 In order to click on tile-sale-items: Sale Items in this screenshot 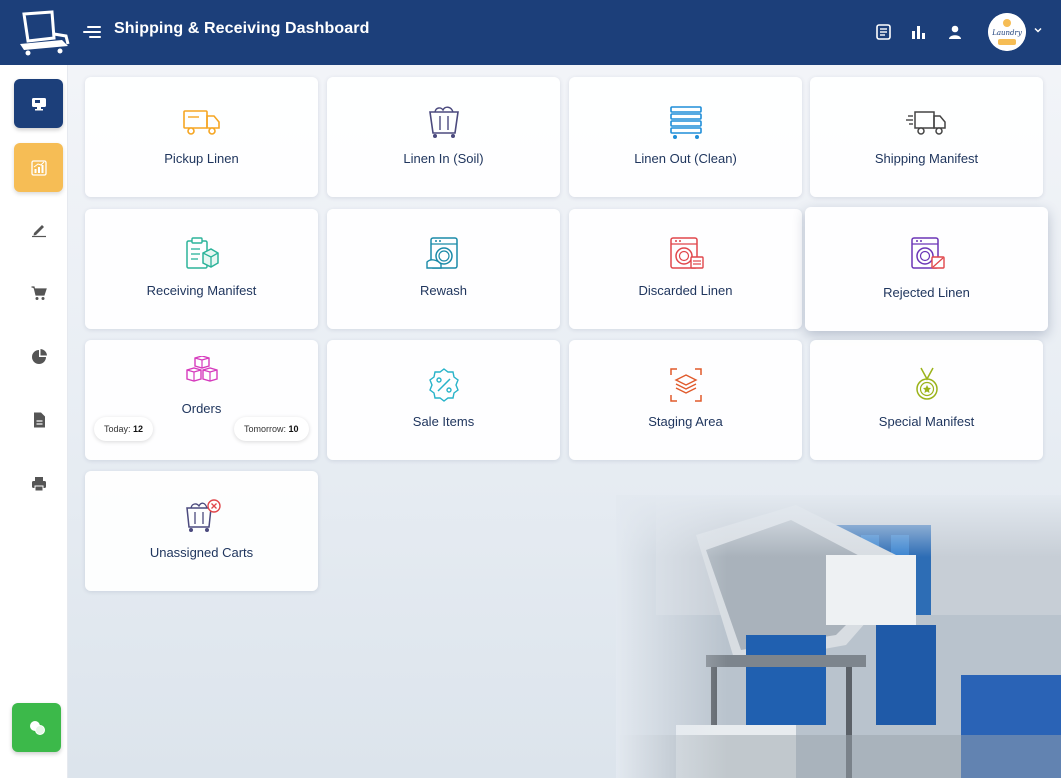, I will do `click(443, 400)`.